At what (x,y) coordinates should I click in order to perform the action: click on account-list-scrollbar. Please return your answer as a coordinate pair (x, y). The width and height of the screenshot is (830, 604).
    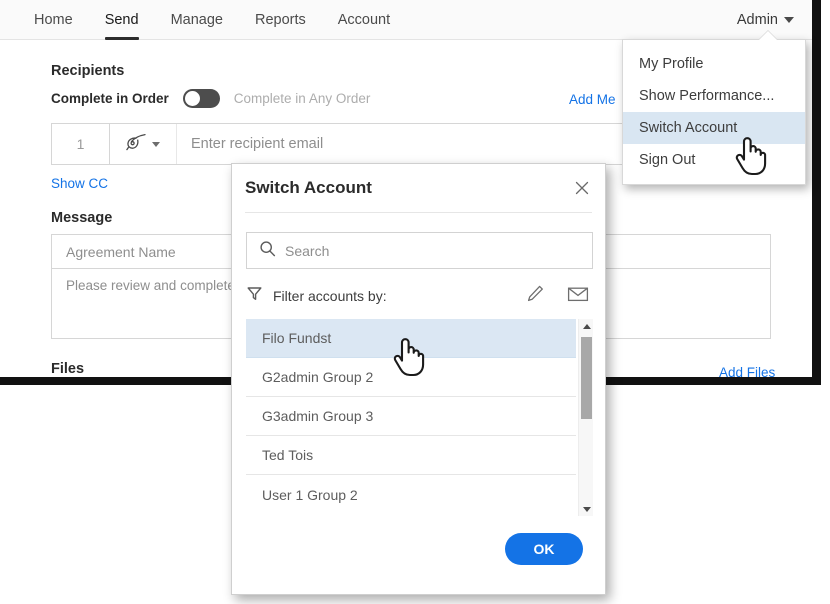
    Looking at the image, I should click on (585, 417).